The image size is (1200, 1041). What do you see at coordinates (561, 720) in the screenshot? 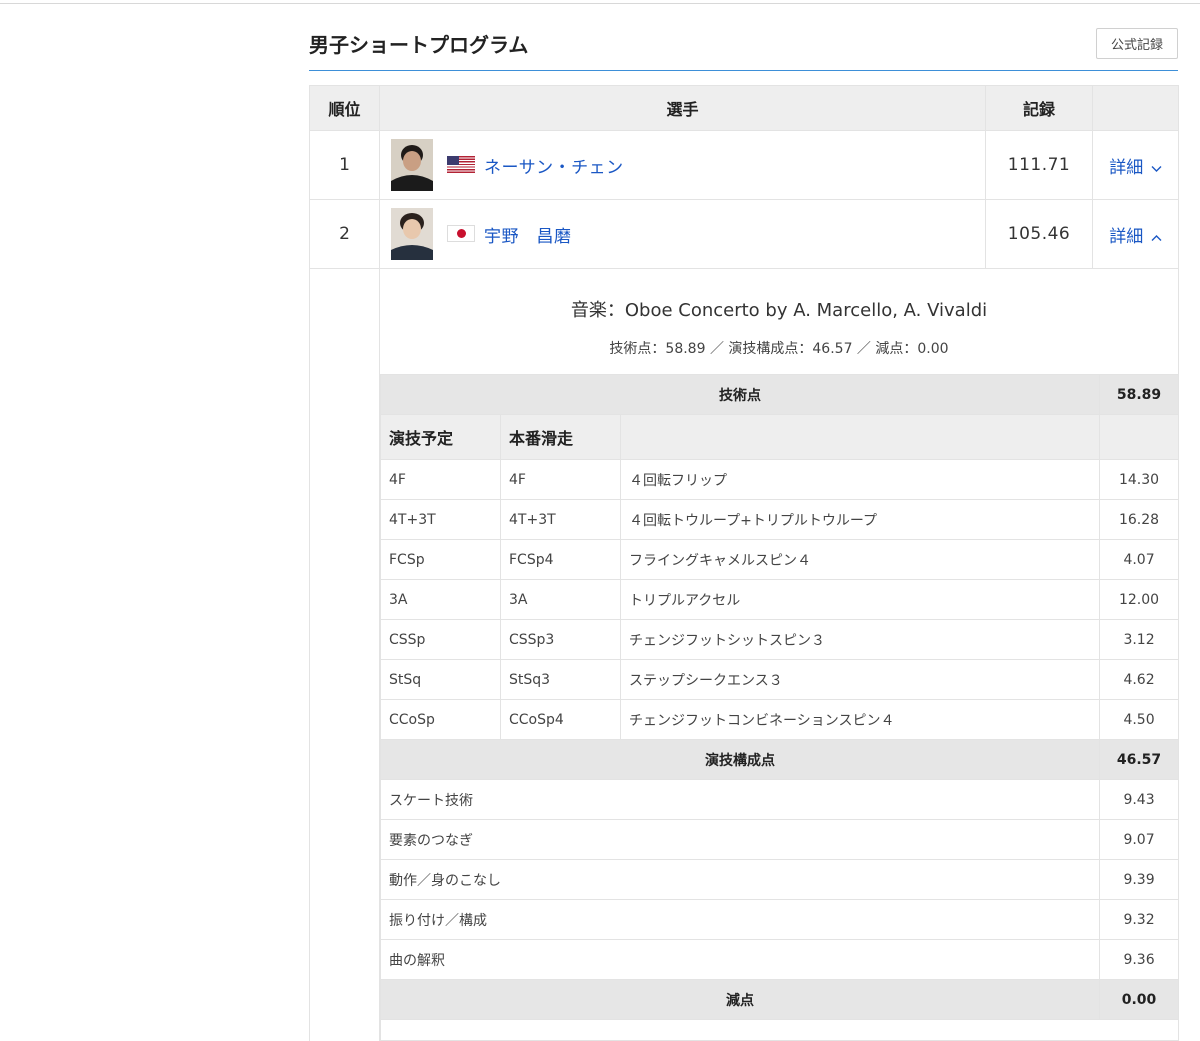
I see `executed-element: CCoSp4` at bounding box center [561, 720].